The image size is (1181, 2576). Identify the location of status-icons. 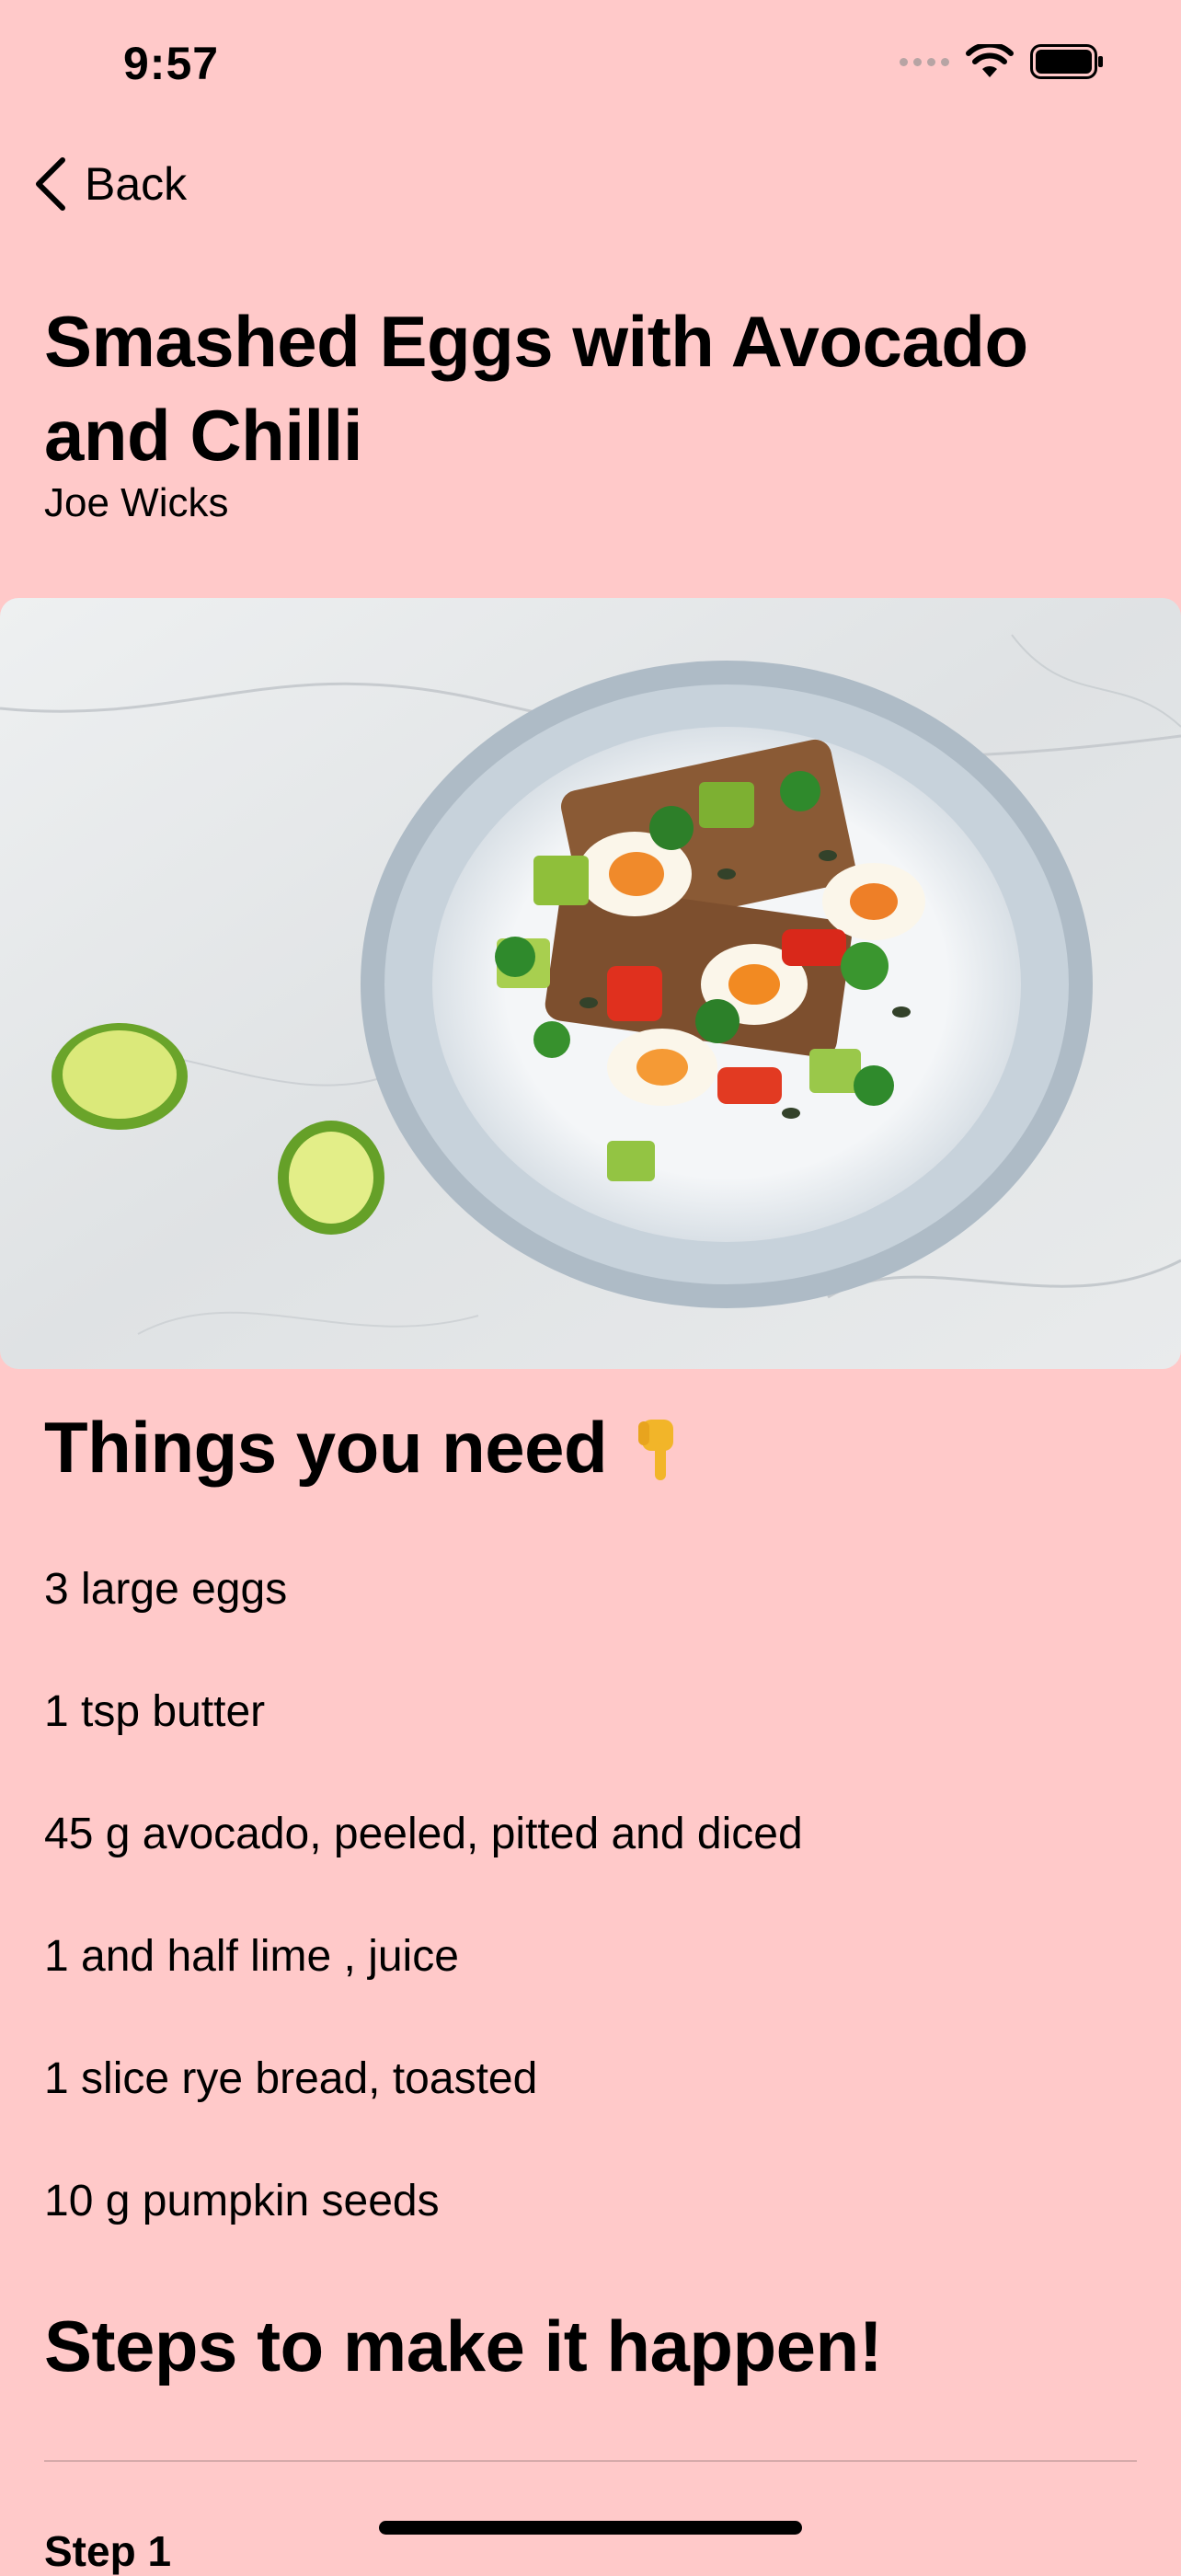
(1002, 61).